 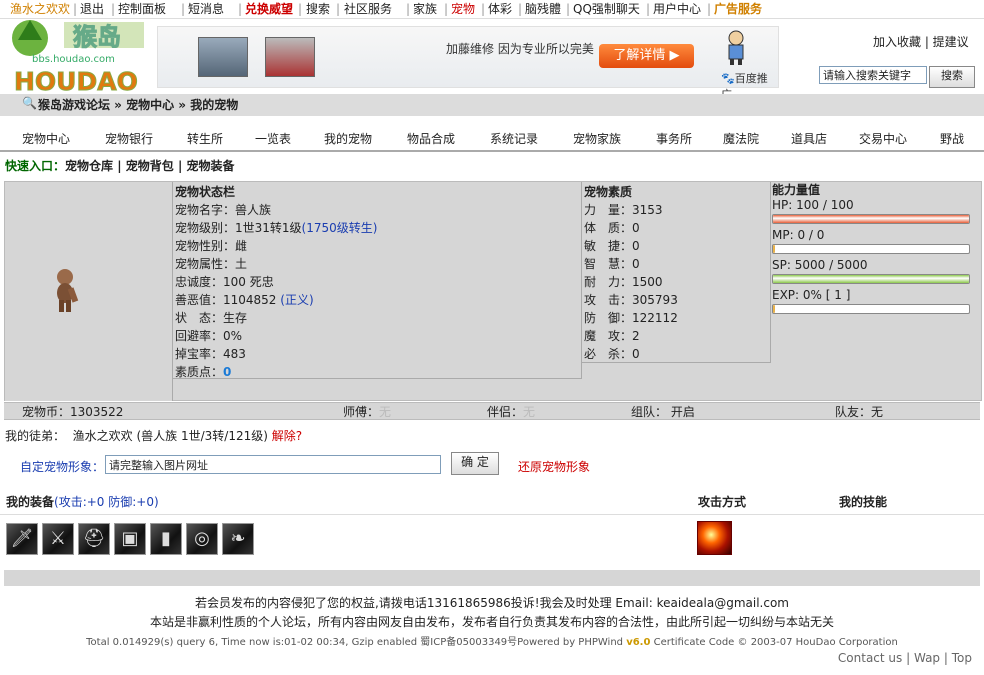 What do you see at coordinates (203, 372) in the screenshot?
I see `pet-points: 素质点：0` at bounding box center [203, 372].